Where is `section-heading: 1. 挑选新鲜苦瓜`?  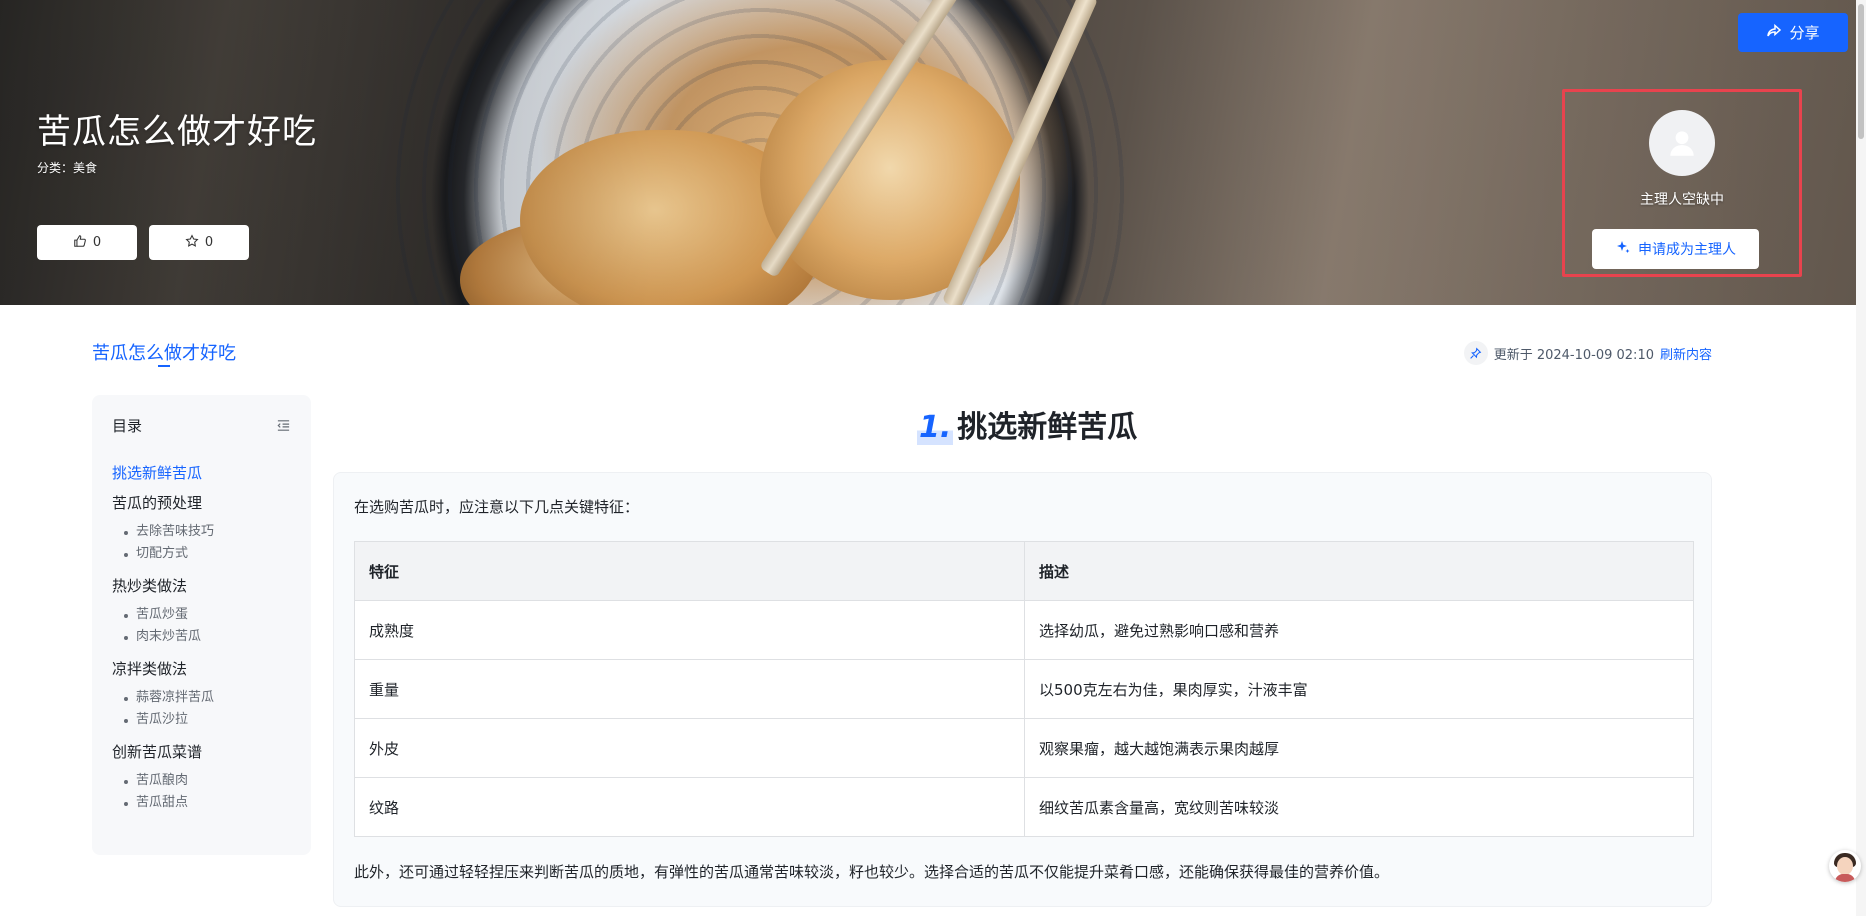
section-heading: 1. 挑选新鲜苦瓜 is located at coordinates (1027, 424).